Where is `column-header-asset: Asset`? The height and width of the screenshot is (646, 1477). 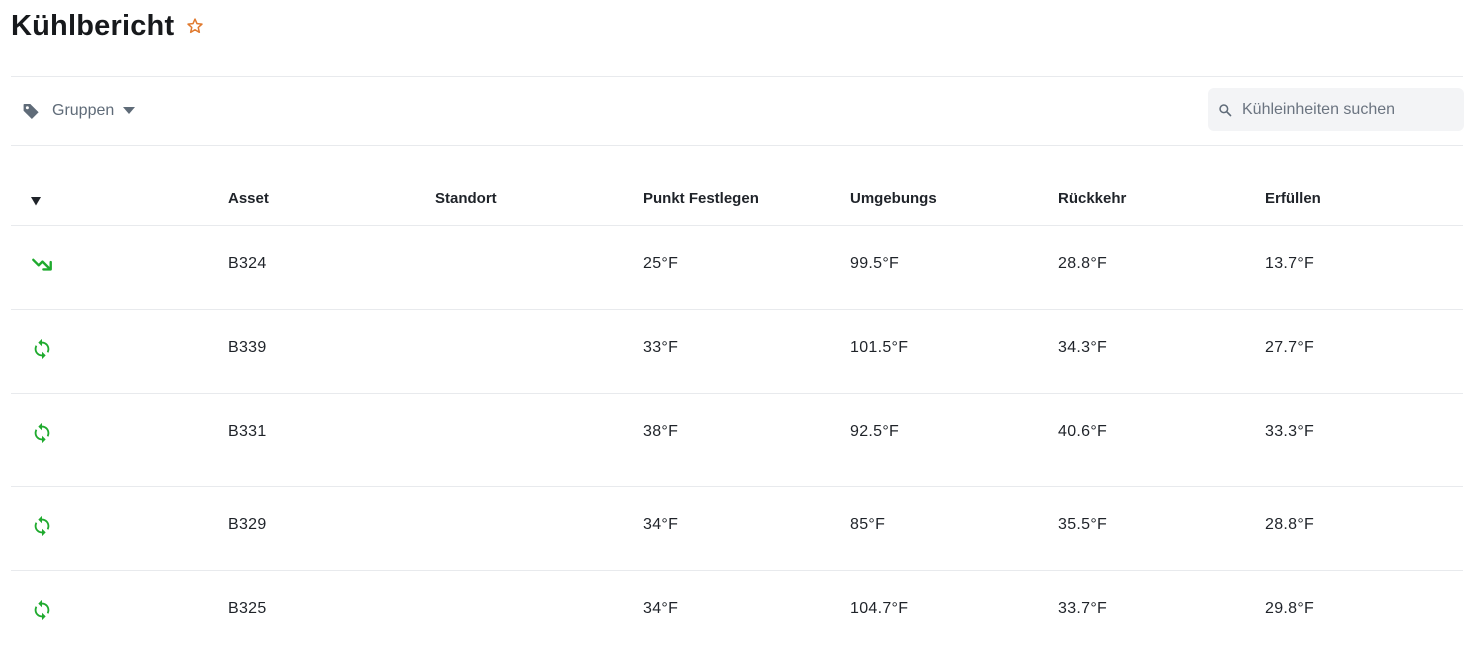 column-header-asset: Asset is located at coordinates (248, 198).